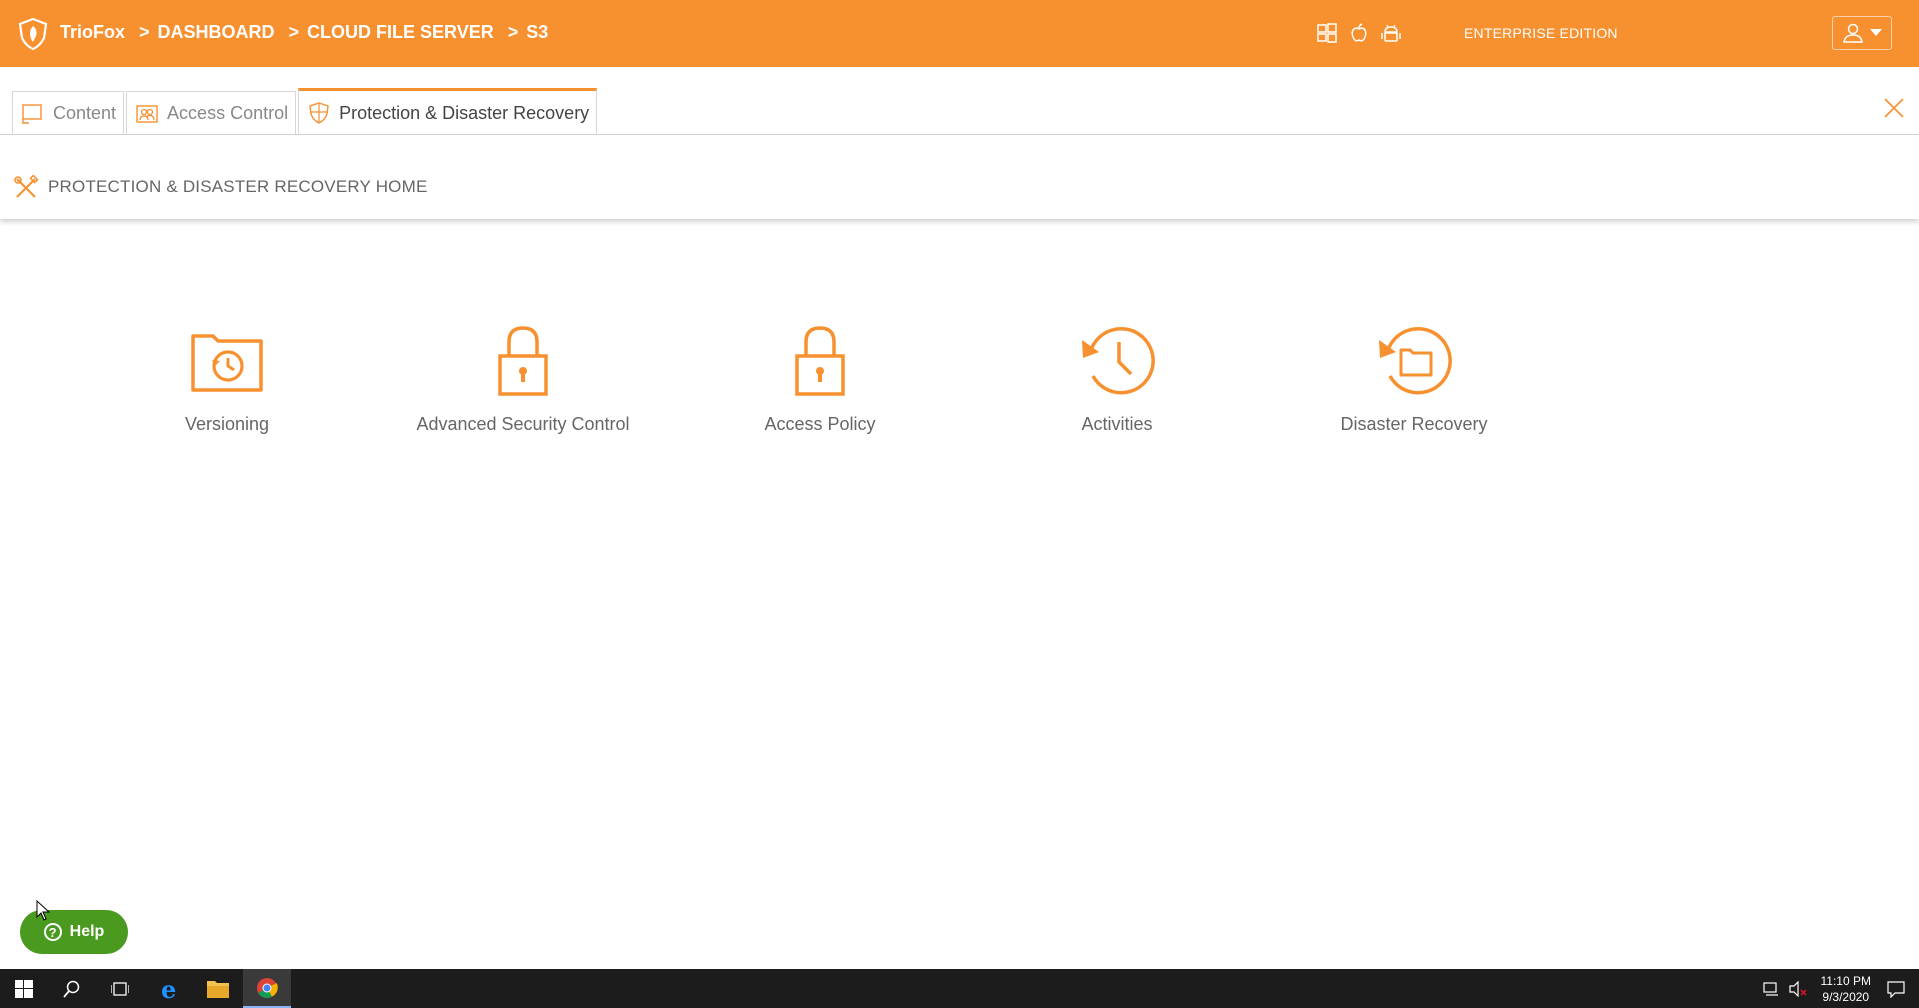  What do you see at coordinates (1391, 33) in the screenshot?
I see `android-icon` at bounding box center [1391, 33].